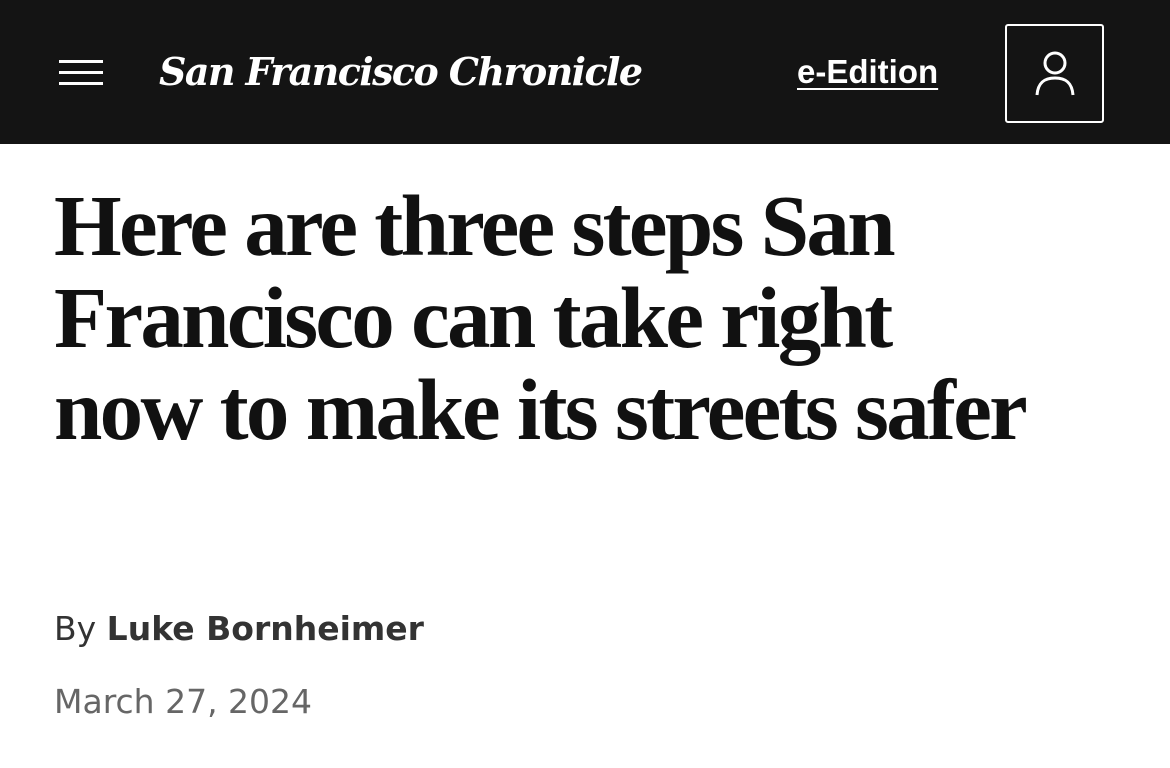 This screenshot has height=768, width=1170. I want to click on menu-button, so click(82, 73).